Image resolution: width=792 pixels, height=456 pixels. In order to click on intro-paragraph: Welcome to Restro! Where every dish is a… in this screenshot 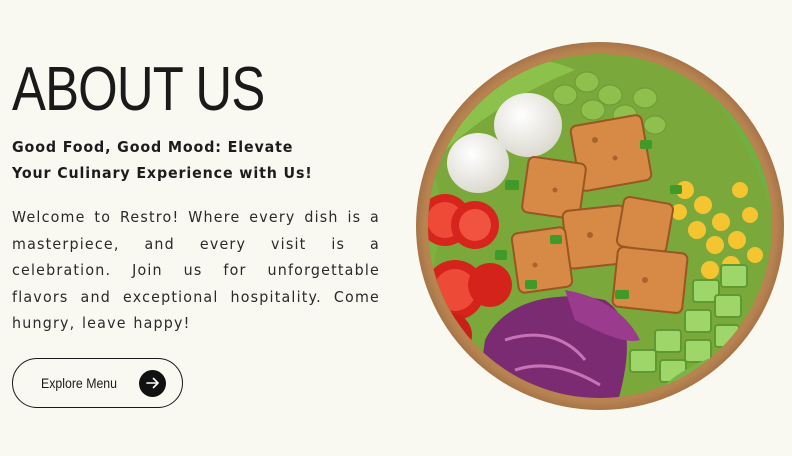, I will do `click(196, 270)`.